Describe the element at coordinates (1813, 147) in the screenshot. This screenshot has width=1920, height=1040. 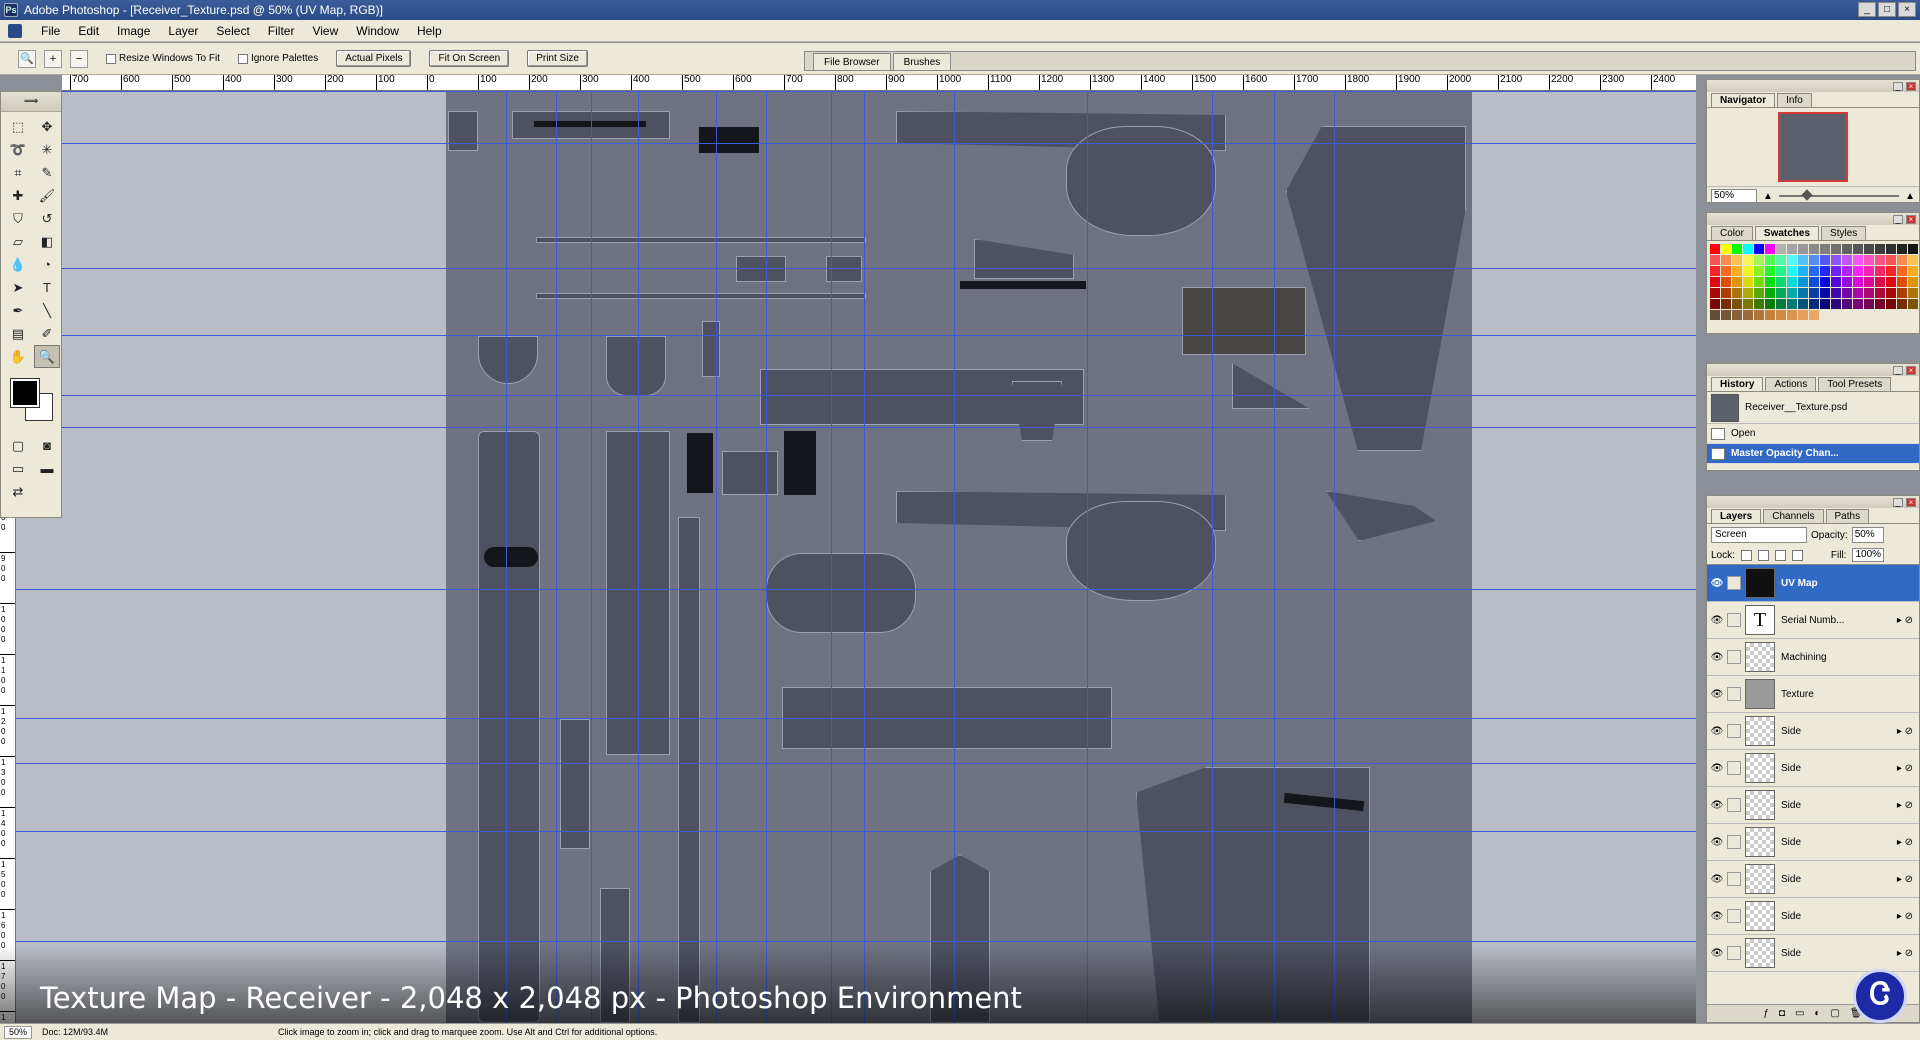
I see `navigator-thumbnail` at that location.